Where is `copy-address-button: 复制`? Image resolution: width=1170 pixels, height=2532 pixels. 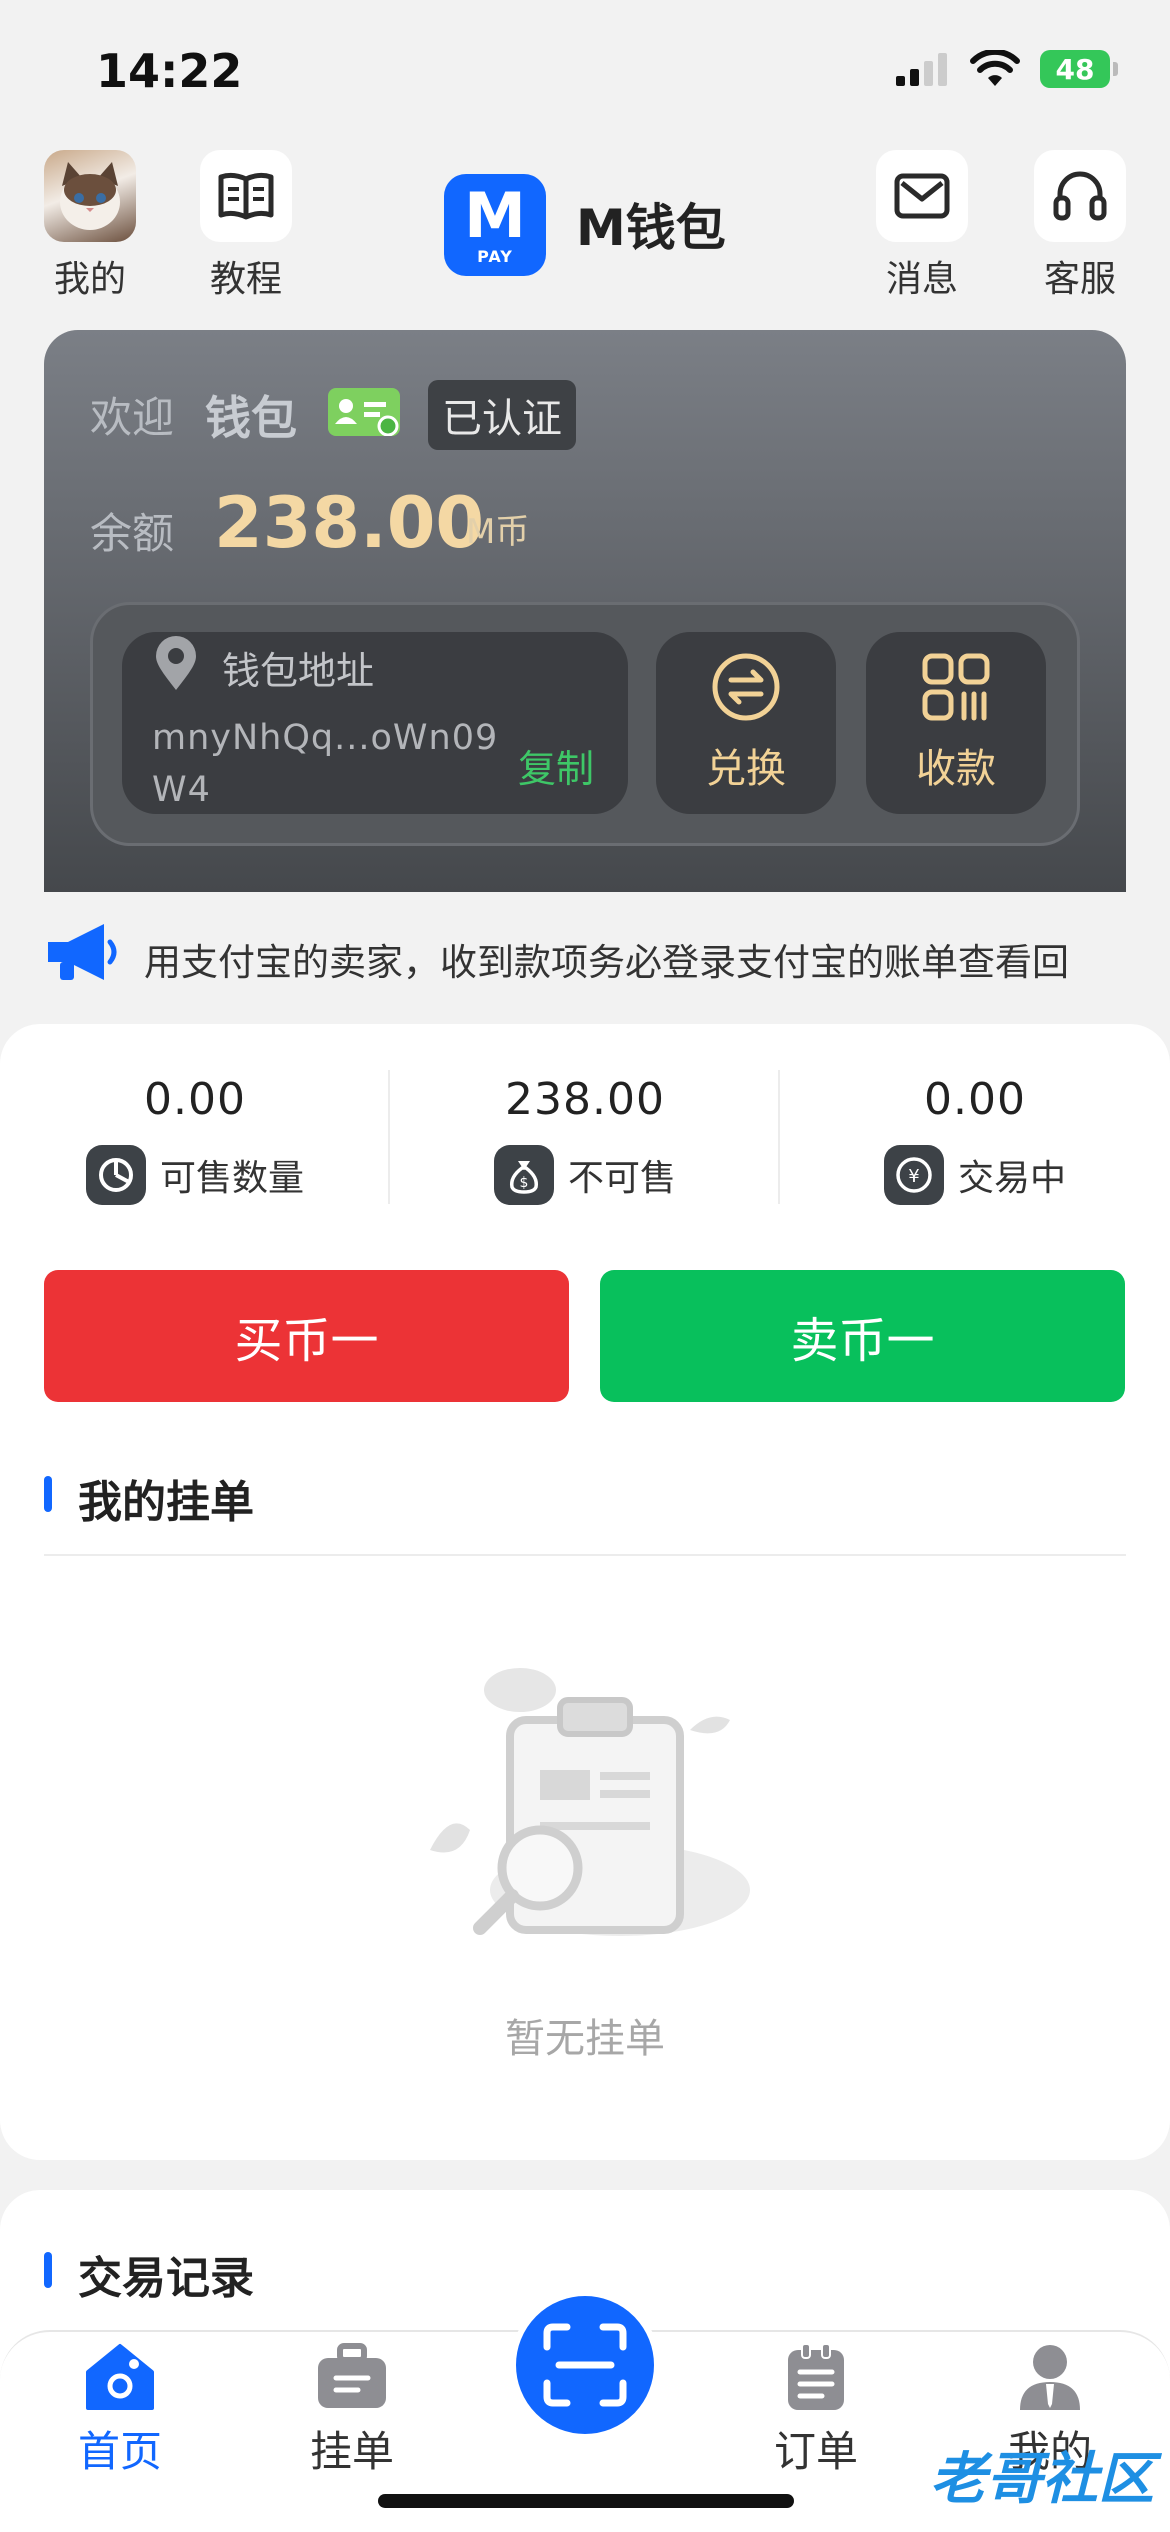
copy-address-button: 复制 is located at coordinates (556, 765).